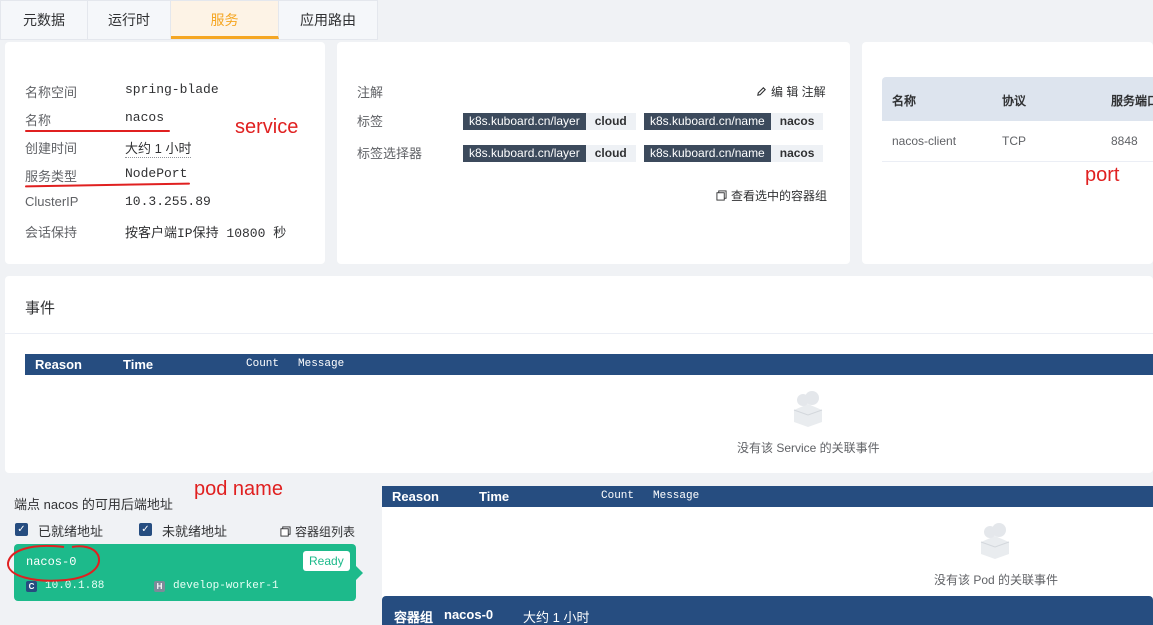 Image resolution: width=1153 pixels, height=625 pixels. I want to click on port-number: 8848, so click(1124, 141).